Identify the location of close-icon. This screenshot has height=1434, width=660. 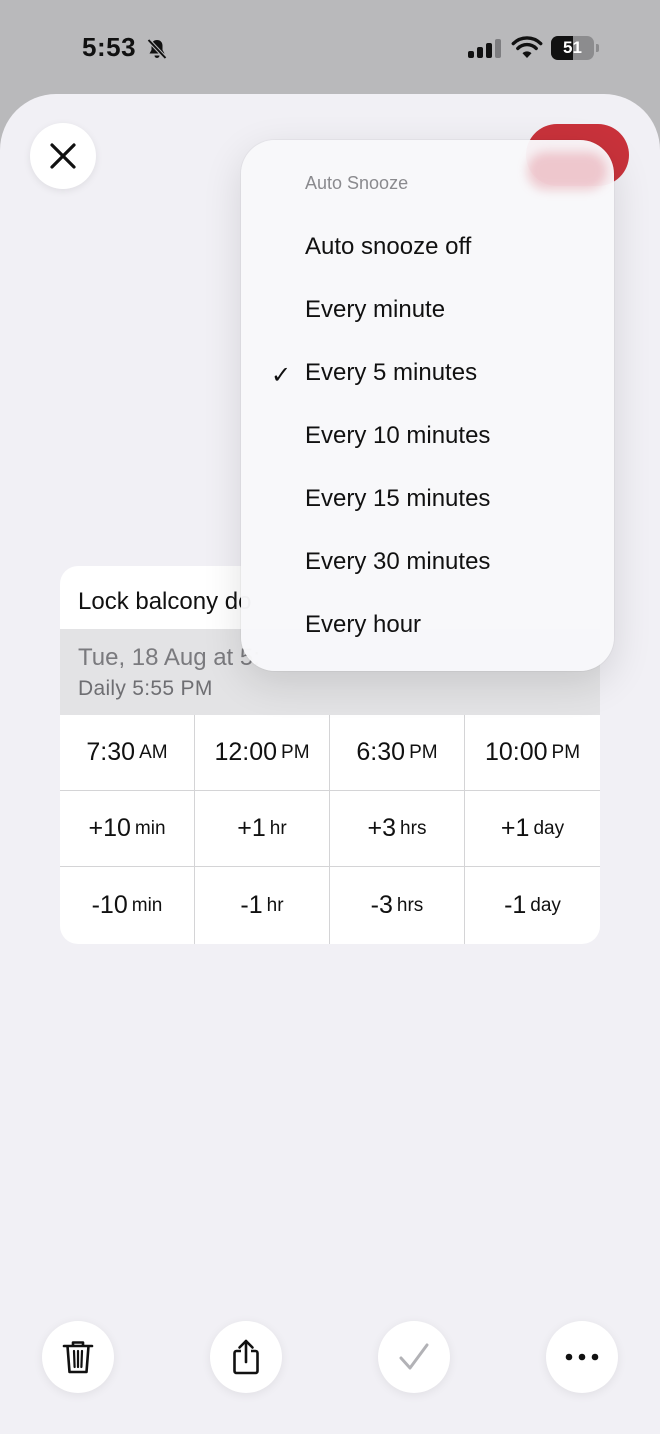
(63, 156).